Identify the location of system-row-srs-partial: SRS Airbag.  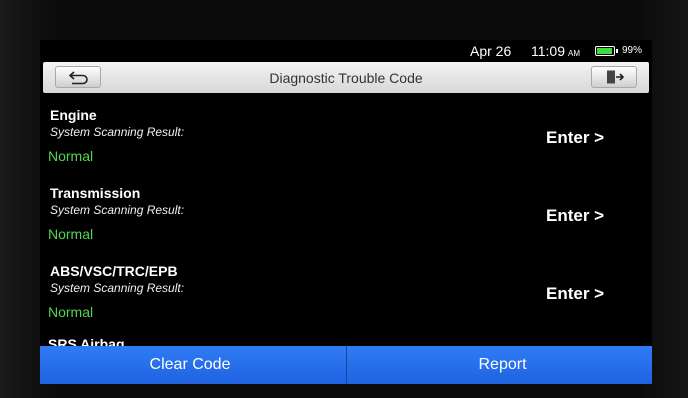
(86, 340).